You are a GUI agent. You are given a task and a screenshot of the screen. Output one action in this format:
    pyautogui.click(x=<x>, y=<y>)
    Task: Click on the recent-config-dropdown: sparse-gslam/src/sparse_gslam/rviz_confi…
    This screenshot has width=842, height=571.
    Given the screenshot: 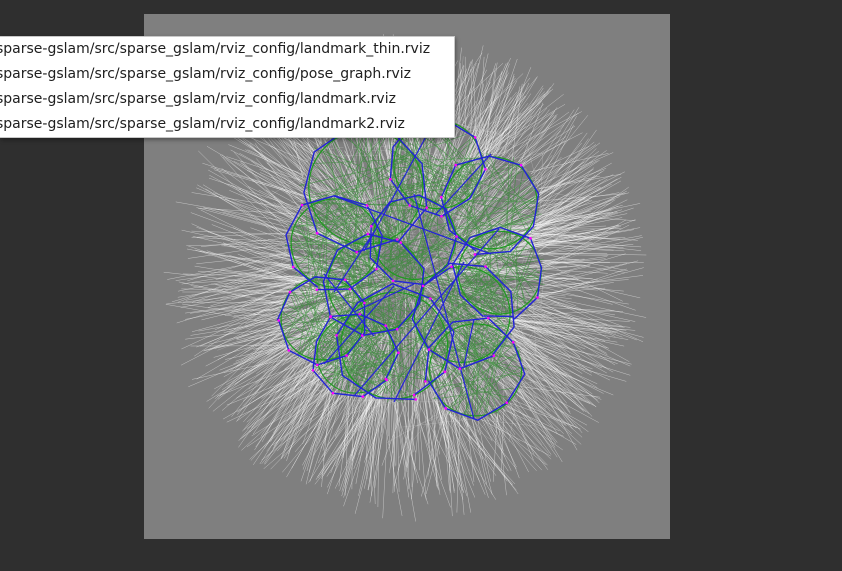 What is the action you would take?
    pyautogui.click(x=227, y=87)
    